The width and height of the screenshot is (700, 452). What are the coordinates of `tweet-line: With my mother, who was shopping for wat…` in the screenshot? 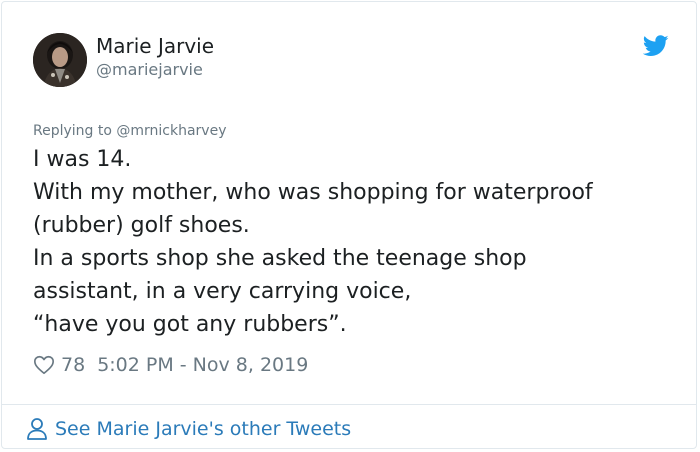 It's located at (313, 192).